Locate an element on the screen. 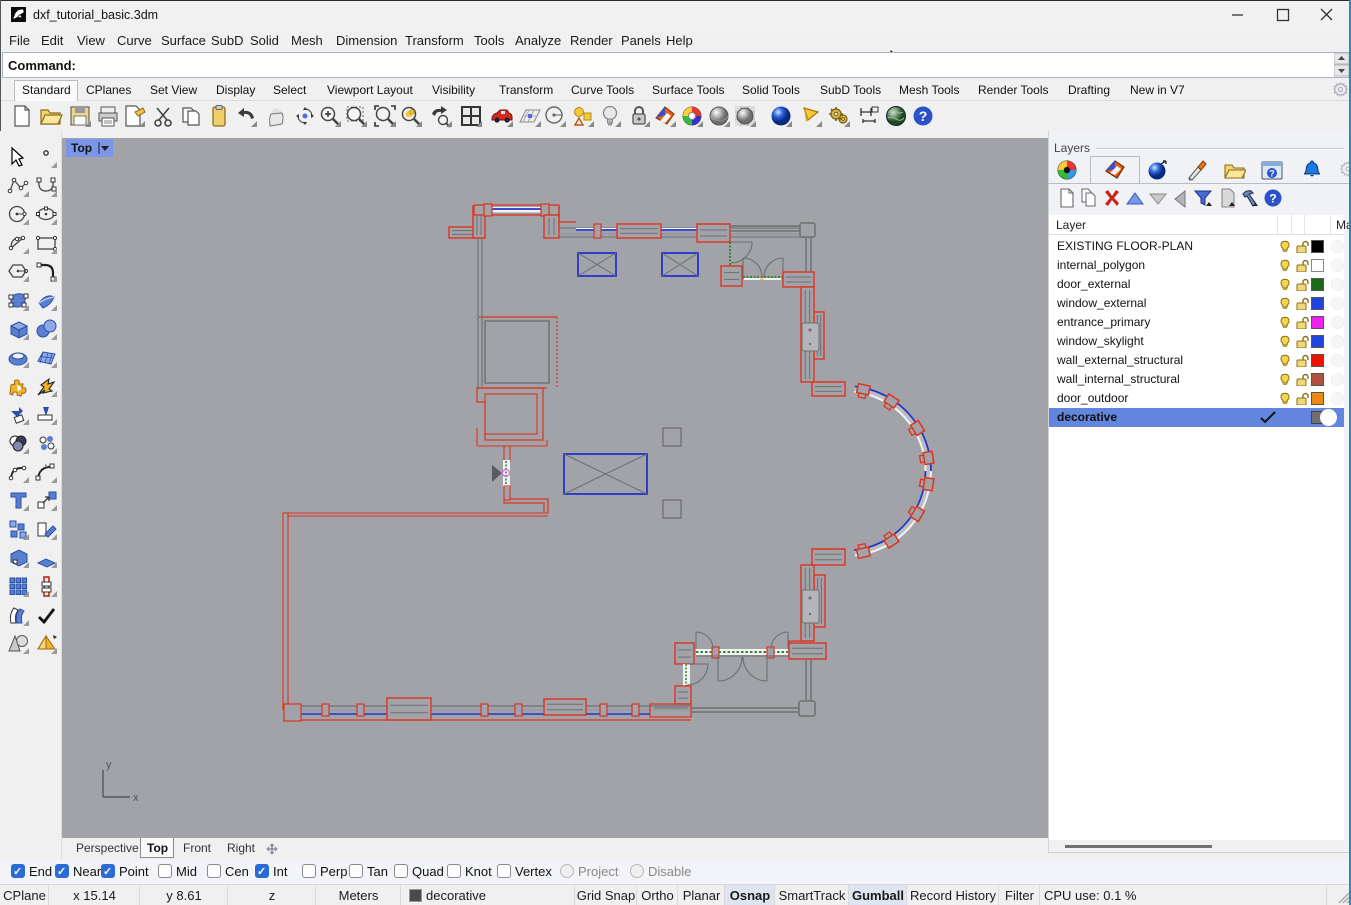 The height and width of the screenshot is (905, 1351). svg-text: y is located at coordinates (109, 765).